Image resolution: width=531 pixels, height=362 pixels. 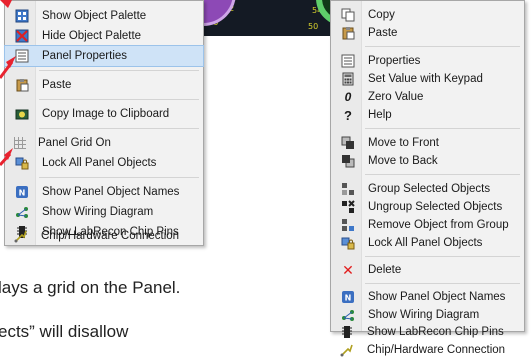 I want to click on menu-item-label: Properties, so click(x=394, y=61).